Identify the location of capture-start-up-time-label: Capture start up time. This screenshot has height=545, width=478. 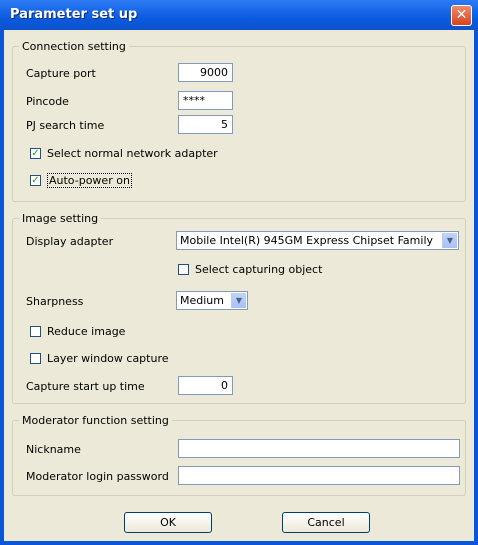
(85, 386).